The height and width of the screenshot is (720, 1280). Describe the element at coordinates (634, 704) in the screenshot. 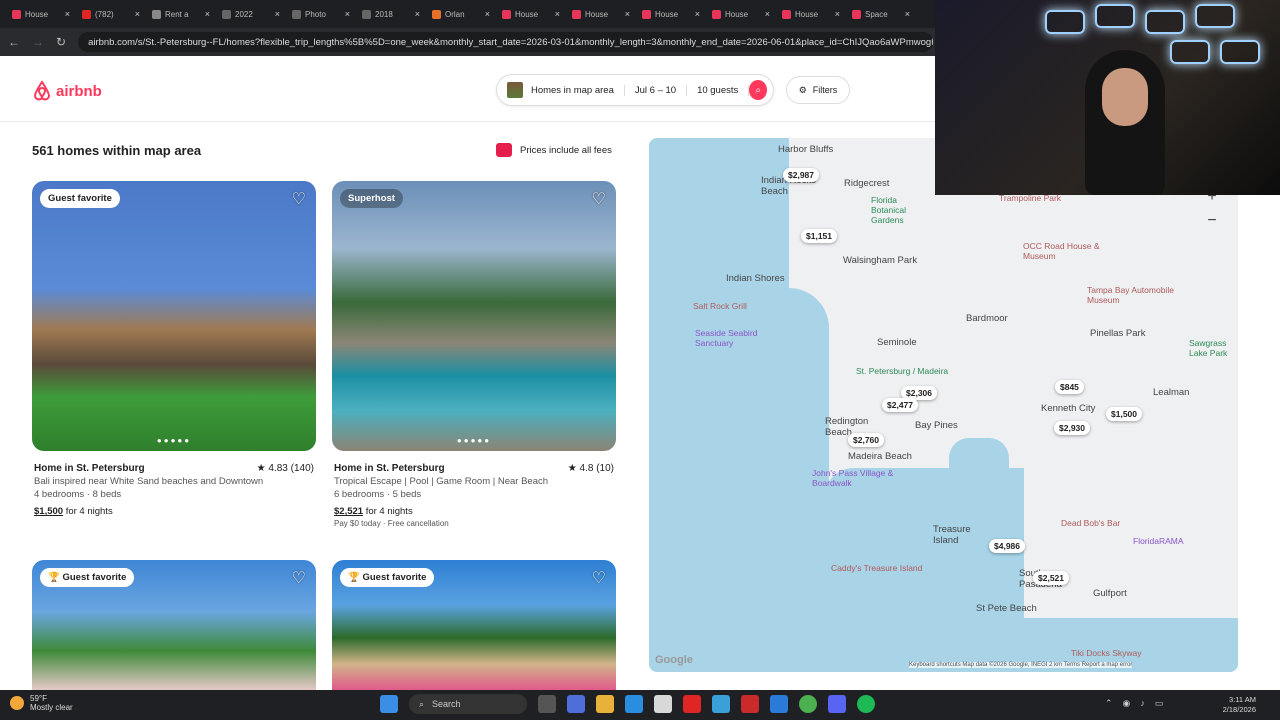

I see `edge-icon` at that location.